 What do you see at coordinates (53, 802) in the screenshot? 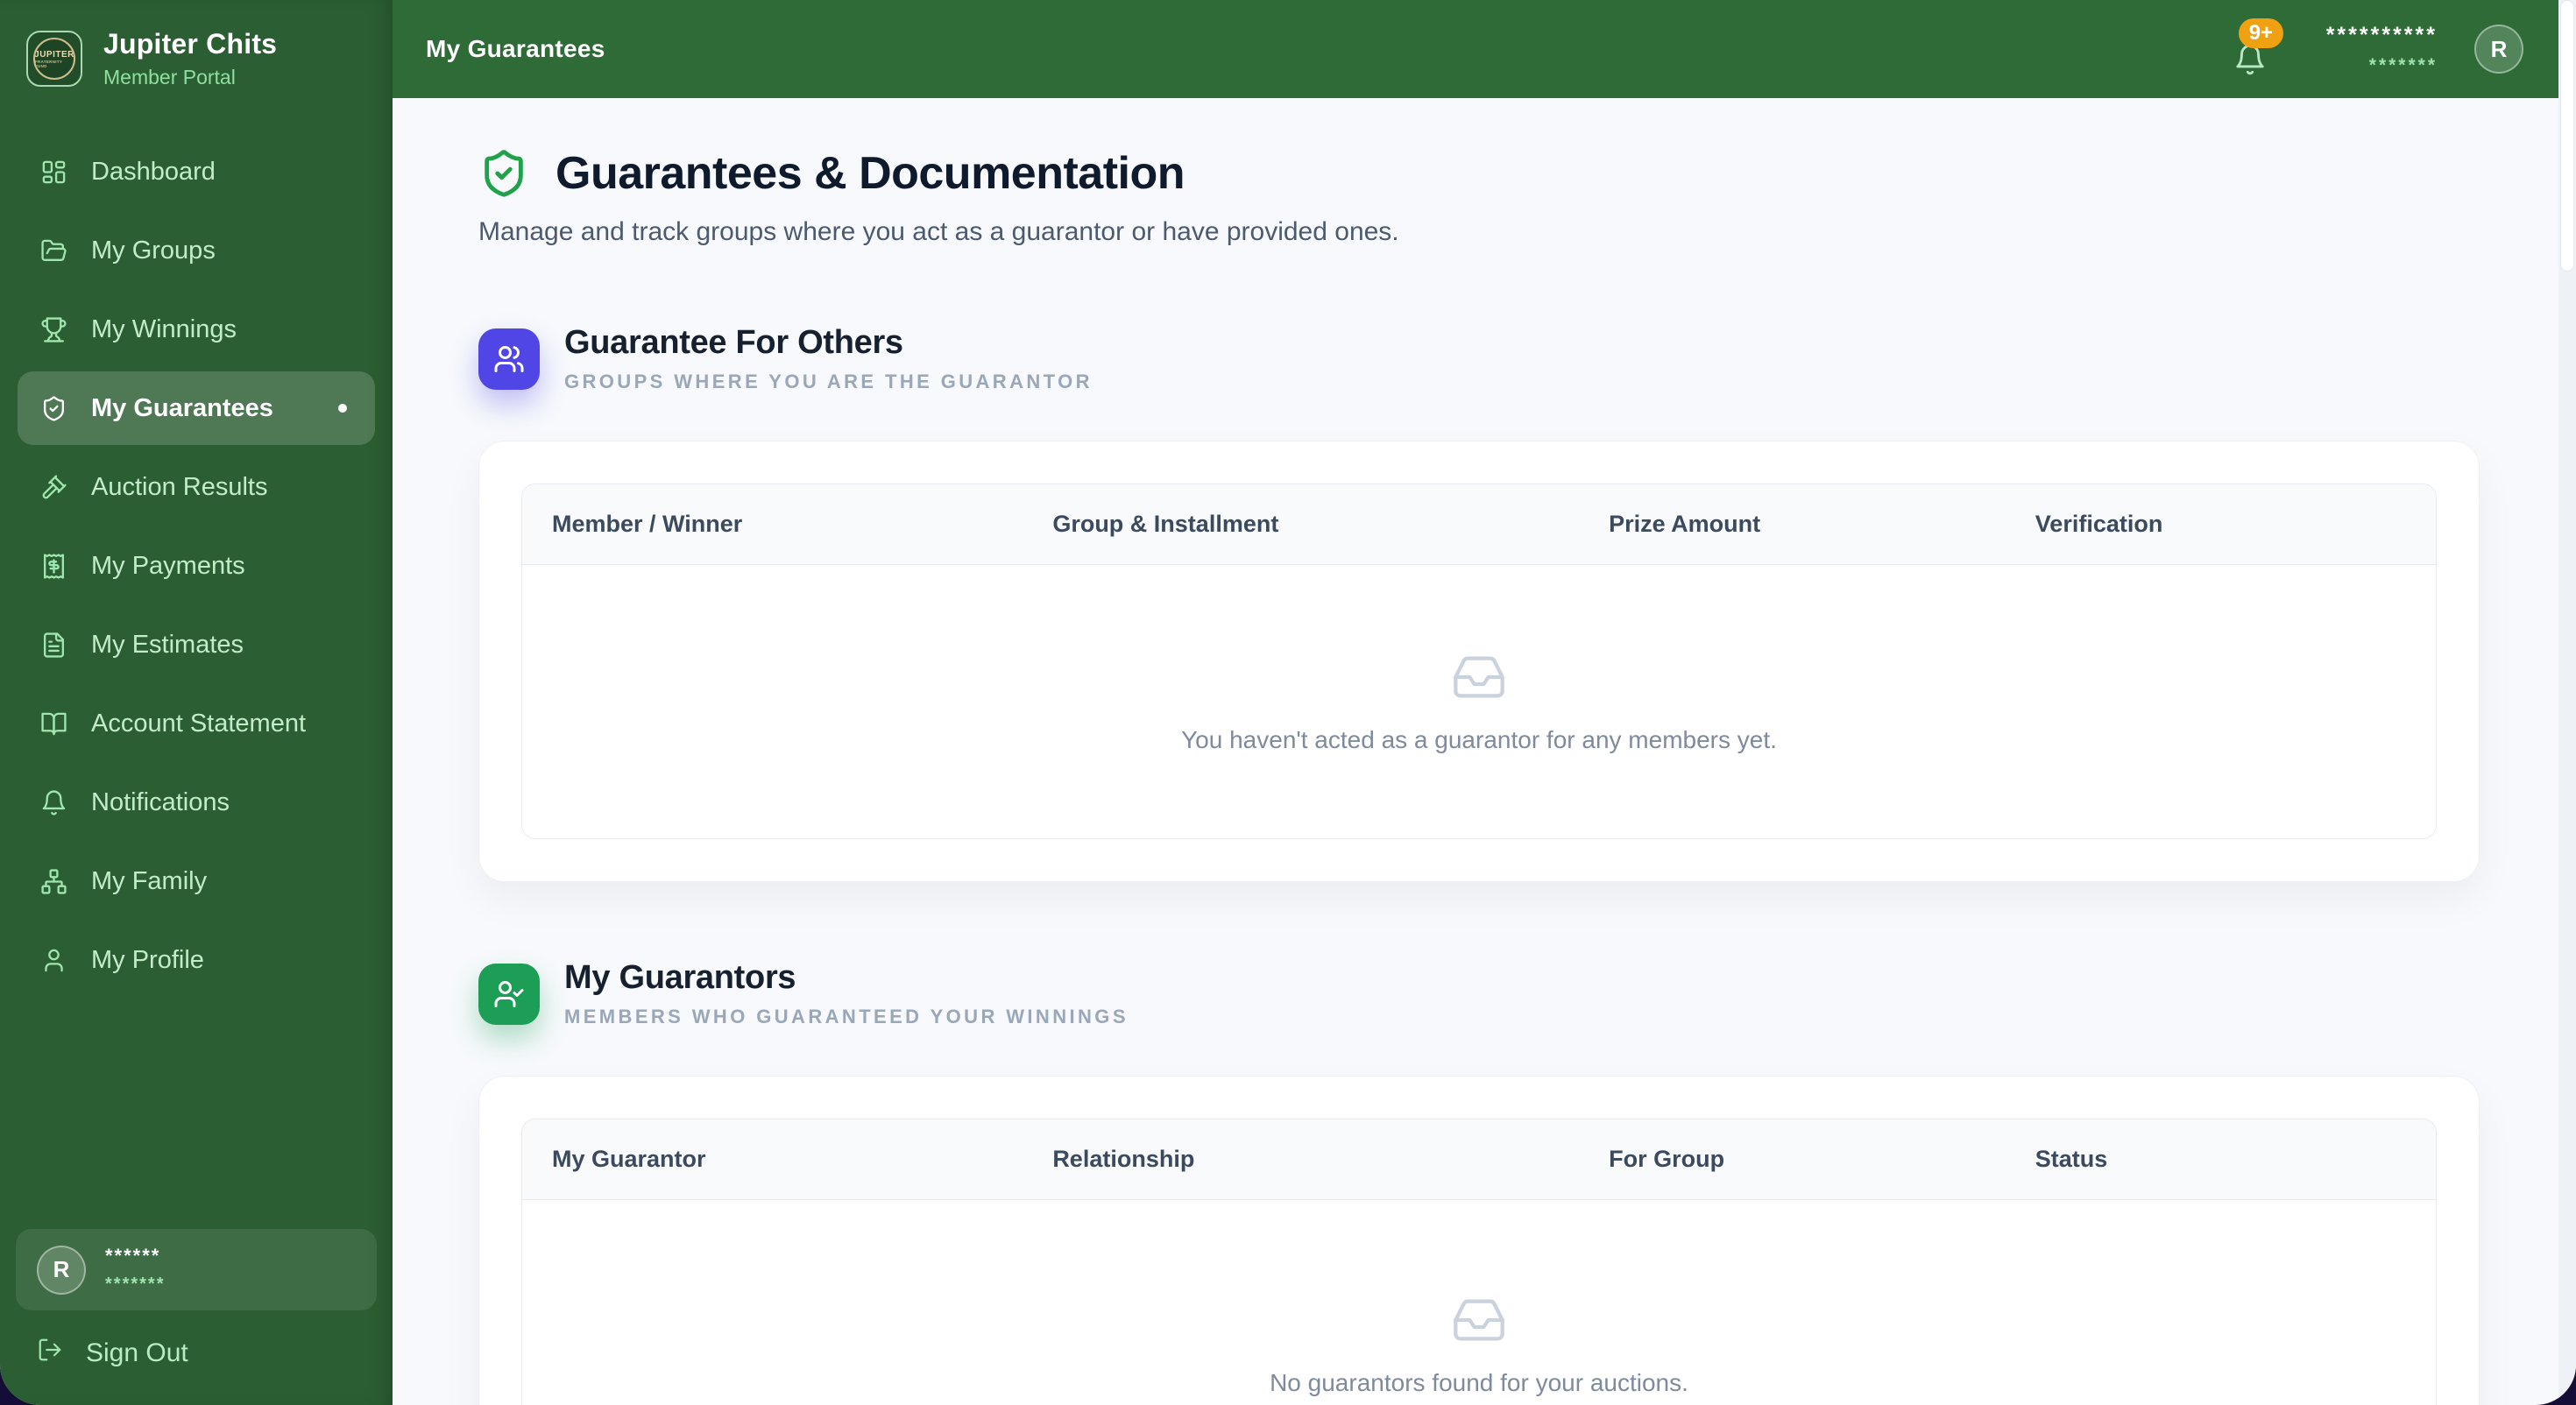
I see `bell-icon` at bounding box center [53, 802].